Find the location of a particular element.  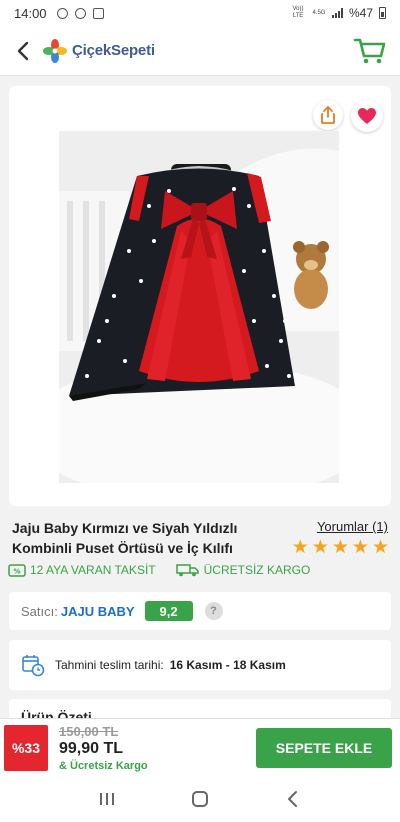

free-shipping-promo: ÜCRETSİZ KARGO is located at coordinates (243, 570).